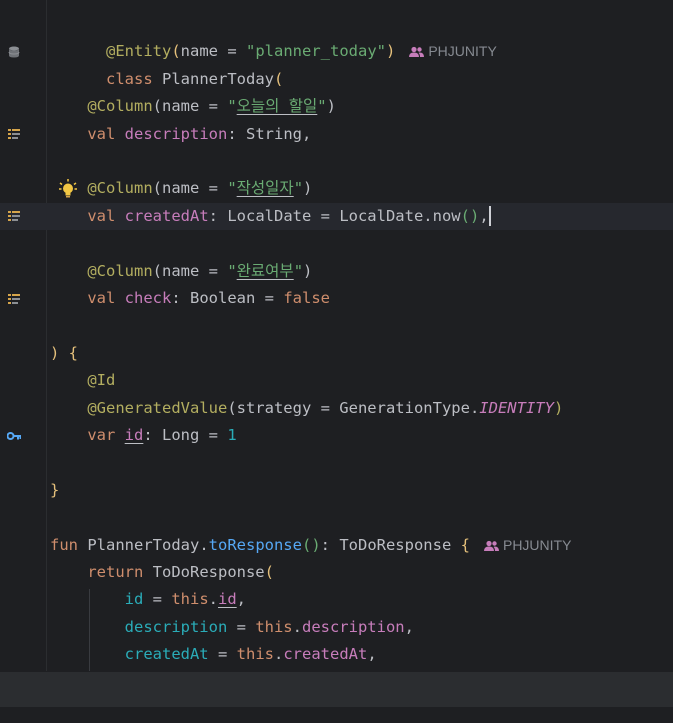 The height and width of the screenshot is (723, 673). Describe the element at coordinates (265, 270) in the screenshot. I see `string-literal: 완료여부` at that location.